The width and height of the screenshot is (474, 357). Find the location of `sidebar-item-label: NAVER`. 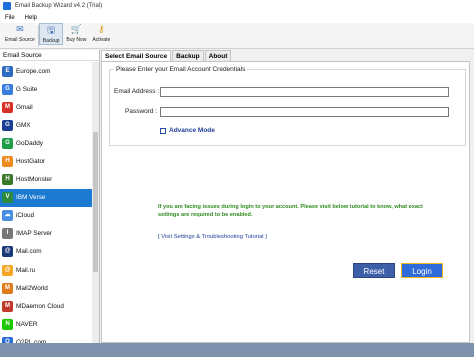

sidebar-item-label: NAVER is located at coordinates (27, 324).